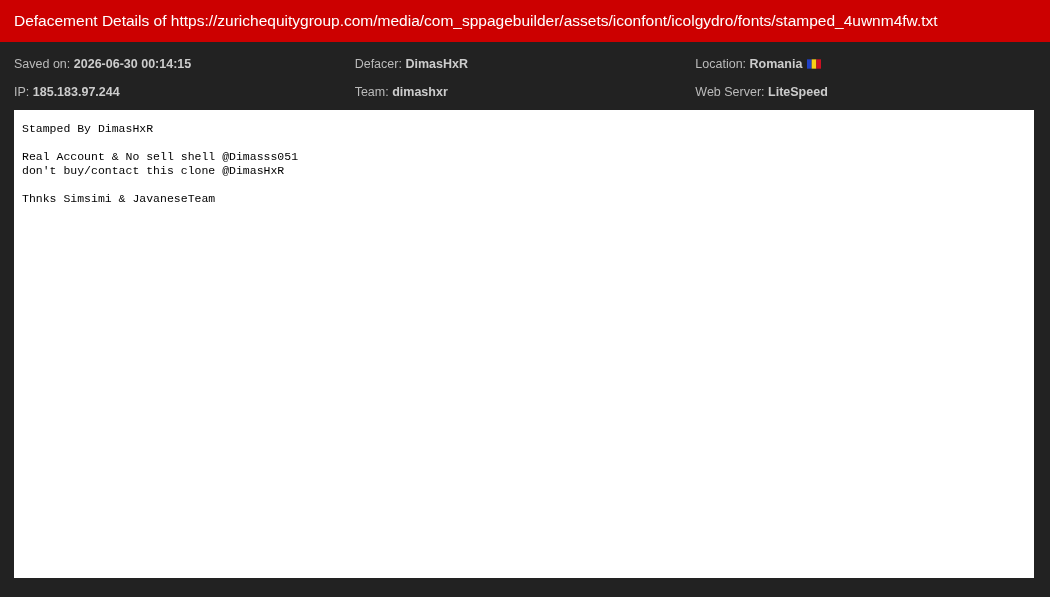 The image size is (1050, 597). What do you see at coordinates (103, 64) in the screenshot?
I see `detail-text: Saved on: 2026-06-30 00:14:15` at bounding box center [103, 64].